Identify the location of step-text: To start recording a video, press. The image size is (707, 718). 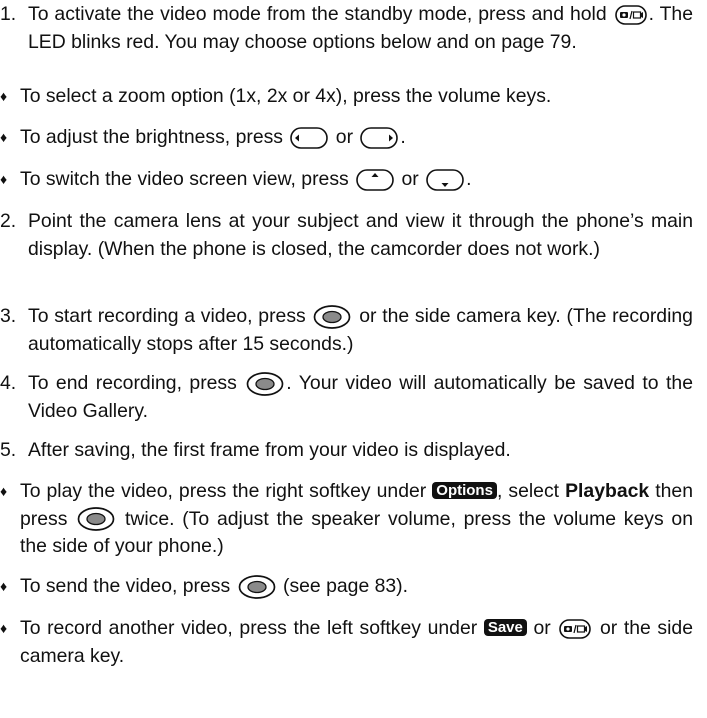
(167, 316).